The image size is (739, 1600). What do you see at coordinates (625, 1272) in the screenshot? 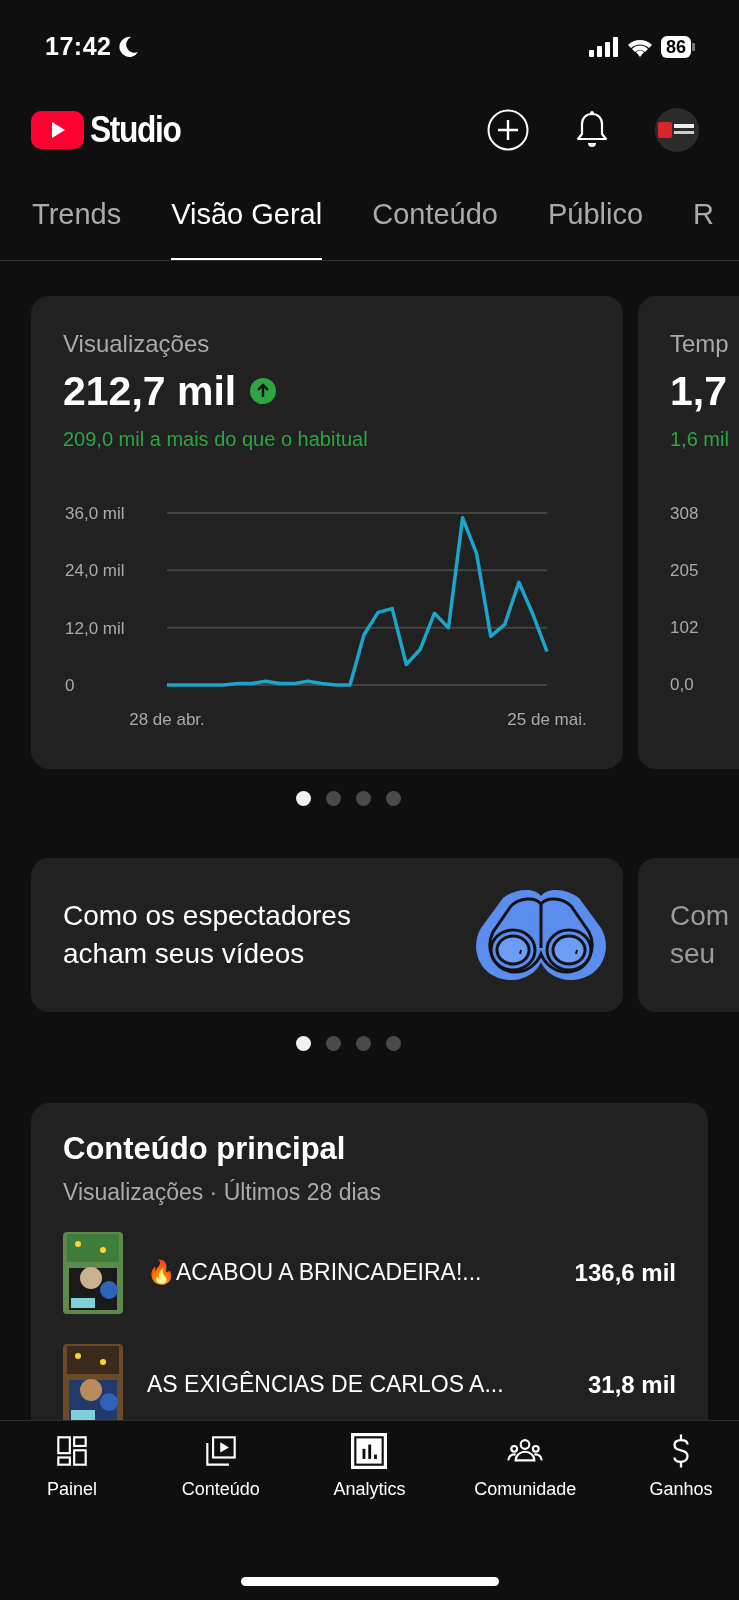
I see `view-count: 136,6 mil` at bounding box center [625, 1272].